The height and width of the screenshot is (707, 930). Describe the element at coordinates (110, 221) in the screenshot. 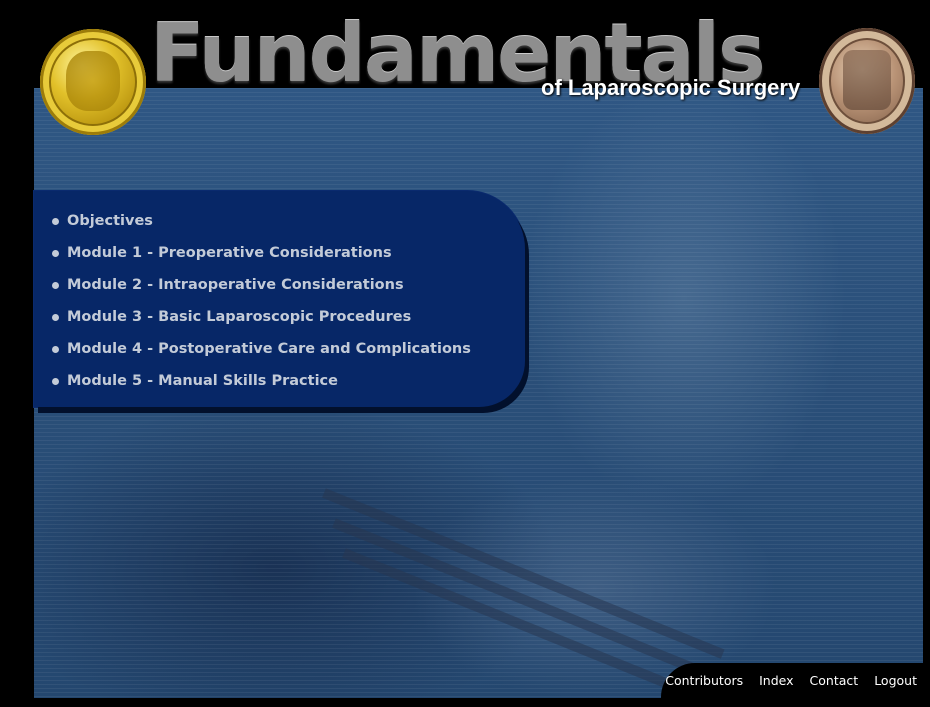

I see `menu-item-label: Objectives` at that location.